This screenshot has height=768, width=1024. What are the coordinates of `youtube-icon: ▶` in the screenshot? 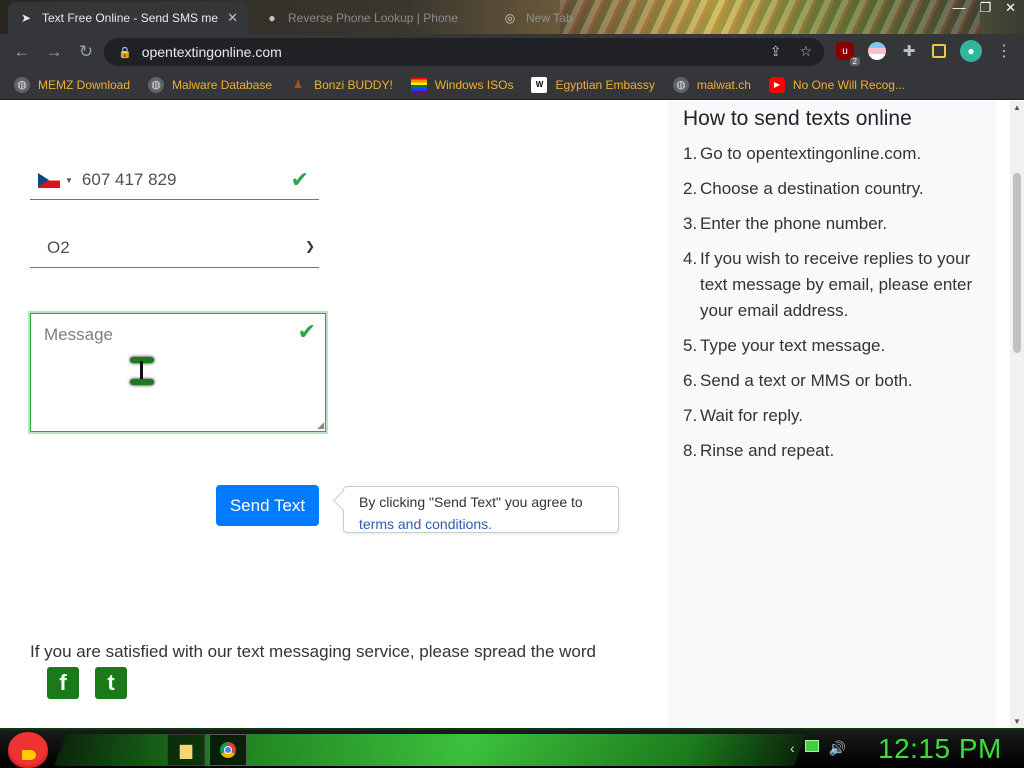 It's located at (776, 84).